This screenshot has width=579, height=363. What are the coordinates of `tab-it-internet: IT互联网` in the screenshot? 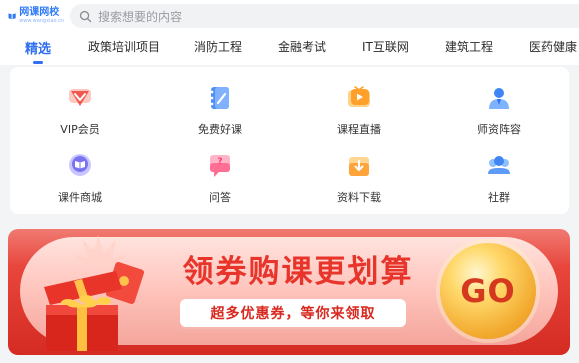 It's located at (385, 46).